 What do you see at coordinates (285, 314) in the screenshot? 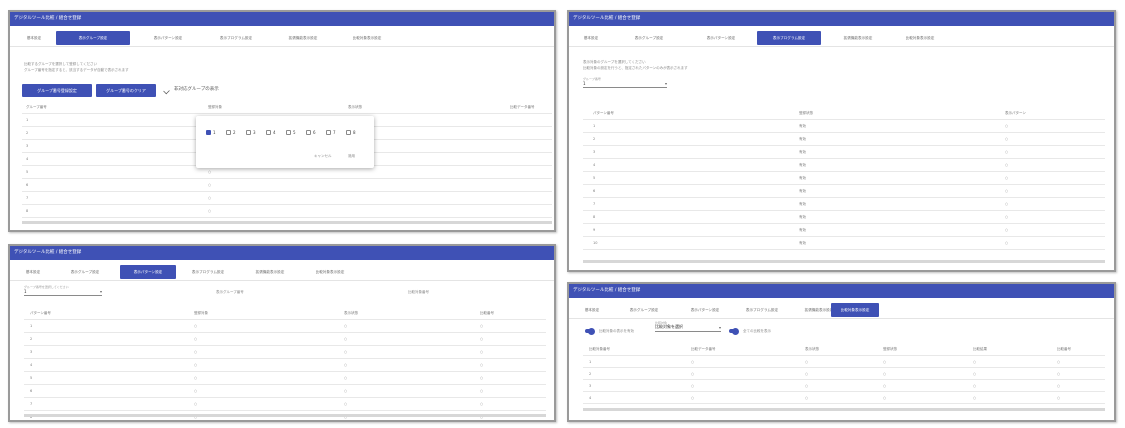
I see `table-header: パターン番号 登録対象 表示状態 比較番号` at bounding box center [285, 314].